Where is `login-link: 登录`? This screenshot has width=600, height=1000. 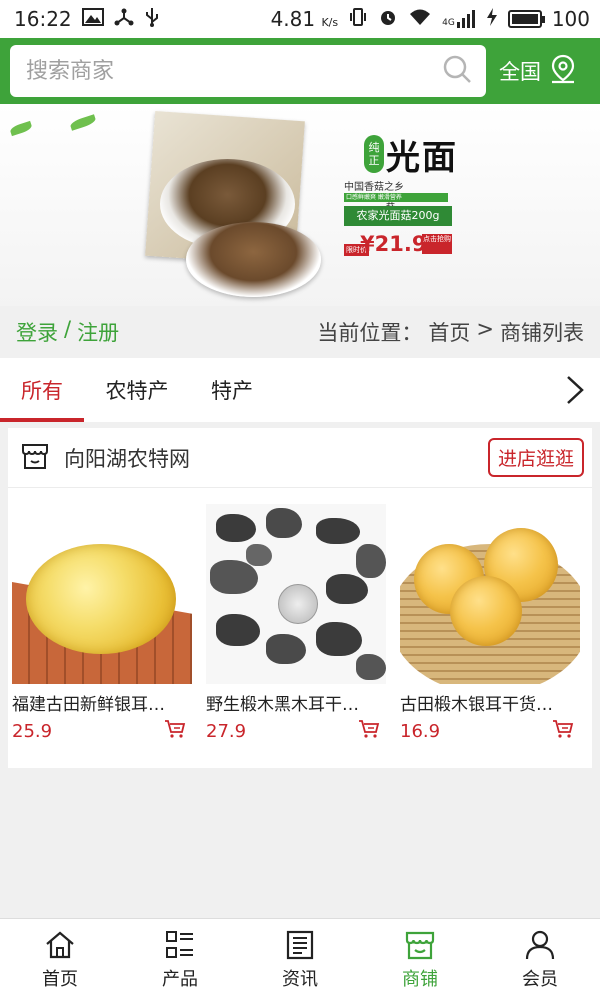 login-link: 登录 is located at coordinates (37, 332).